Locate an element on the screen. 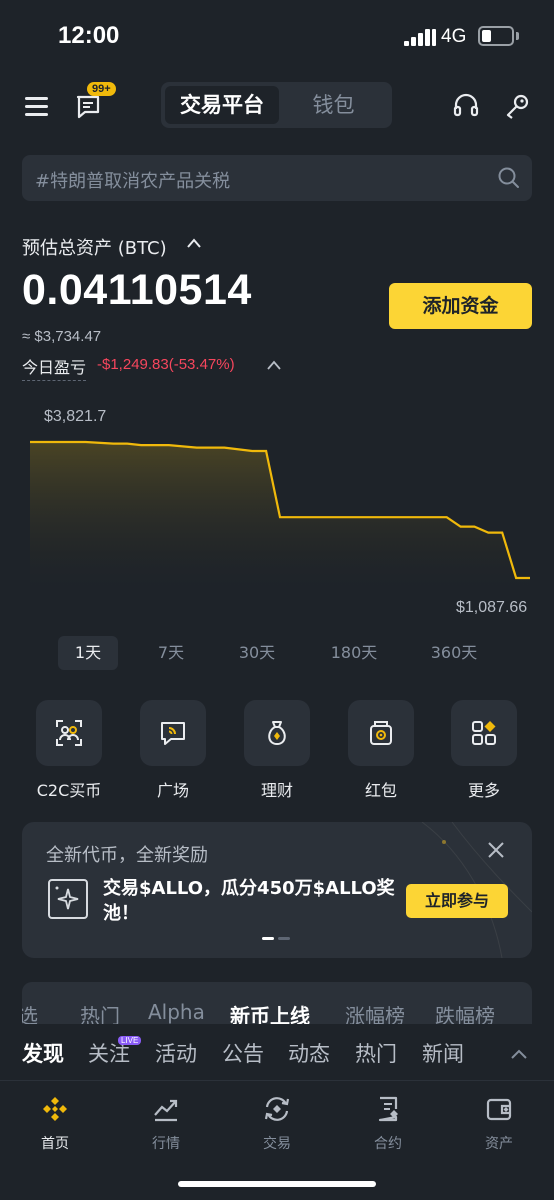 This screenshot has height=1200, width=554. search-input: #特朗普取消农产品关税 is located at coordinates (277, 178).